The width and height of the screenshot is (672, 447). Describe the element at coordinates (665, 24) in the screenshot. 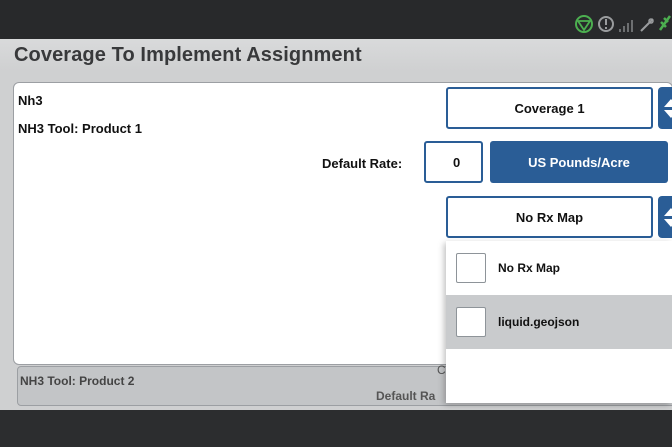

I see `satellite-icon` at that location.